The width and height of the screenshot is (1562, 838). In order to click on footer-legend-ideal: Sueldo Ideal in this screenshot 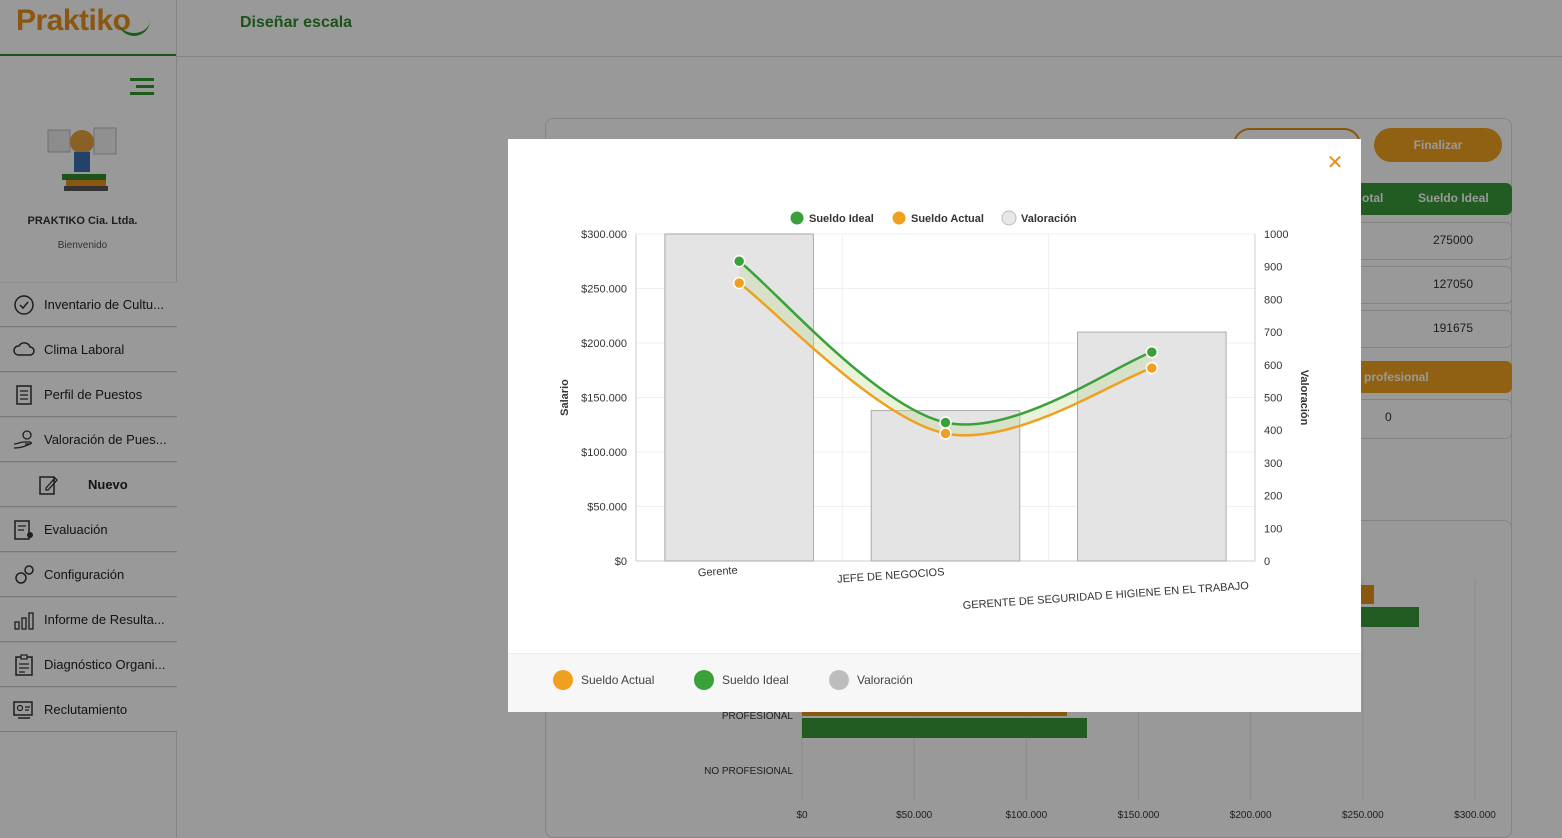, I will do `click(741, 680)`.